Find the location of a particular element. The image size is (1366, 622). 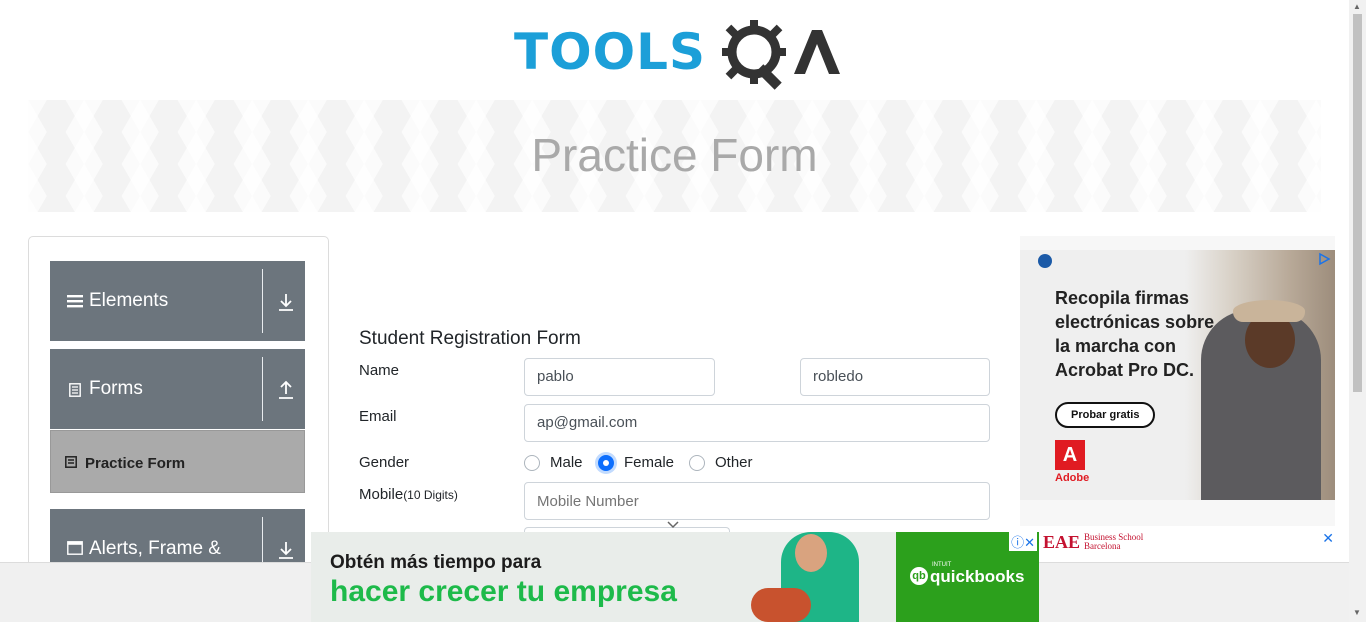

radio-label: Female is located at coordinates (649, 462).